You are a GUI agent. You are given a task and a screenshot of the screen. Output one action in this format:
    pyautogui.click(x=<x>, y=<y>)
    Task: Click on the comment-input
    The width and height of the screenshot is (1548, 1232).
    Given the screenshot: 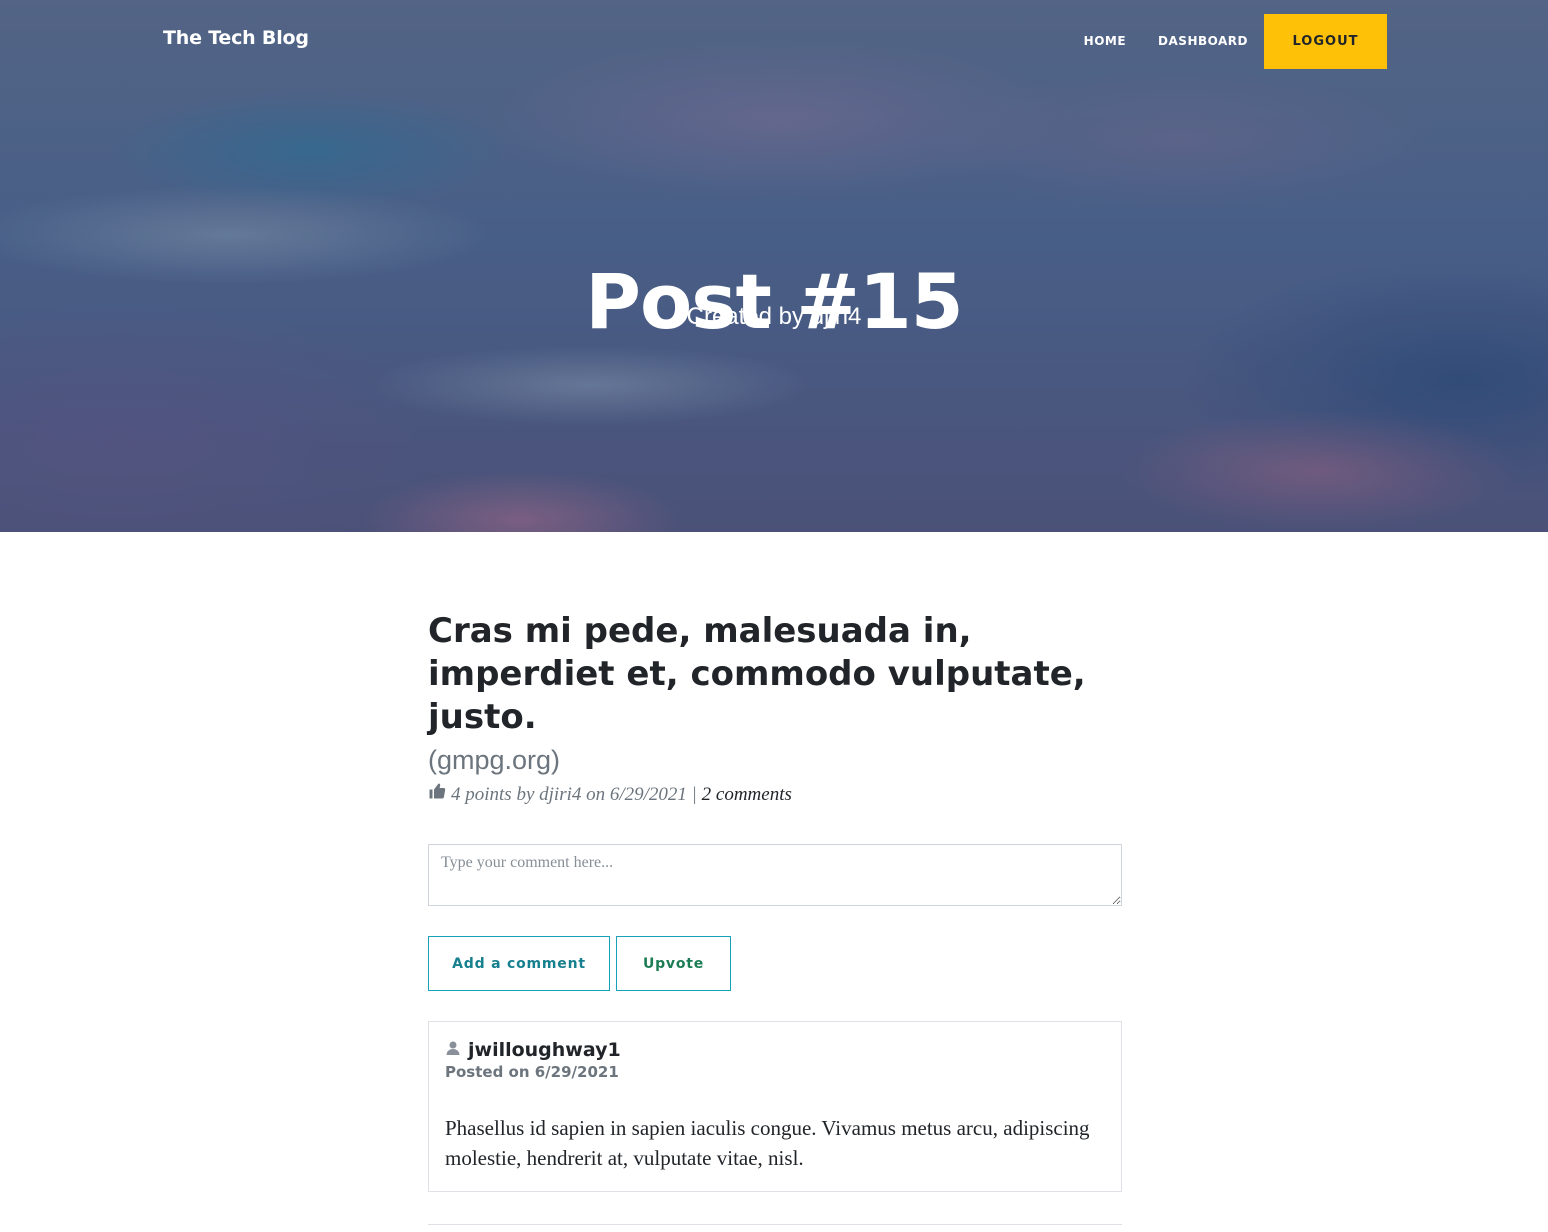 What is the action you would take?
    pyautogui.click(x=775, y=875)
    